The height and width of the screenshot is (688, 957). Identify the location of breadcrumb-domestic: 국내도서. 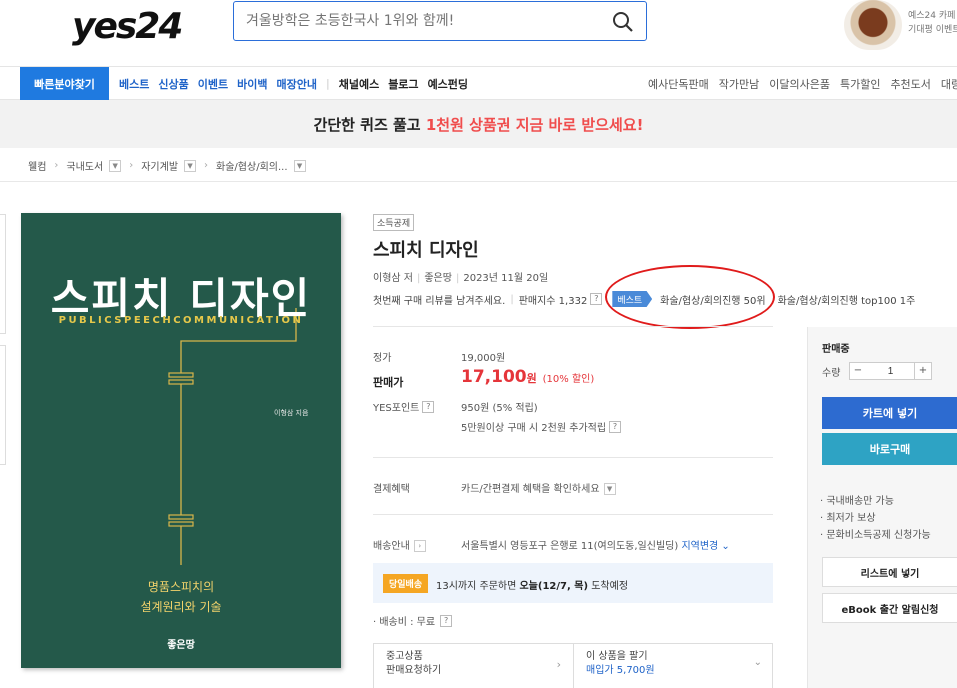
(84, 165).